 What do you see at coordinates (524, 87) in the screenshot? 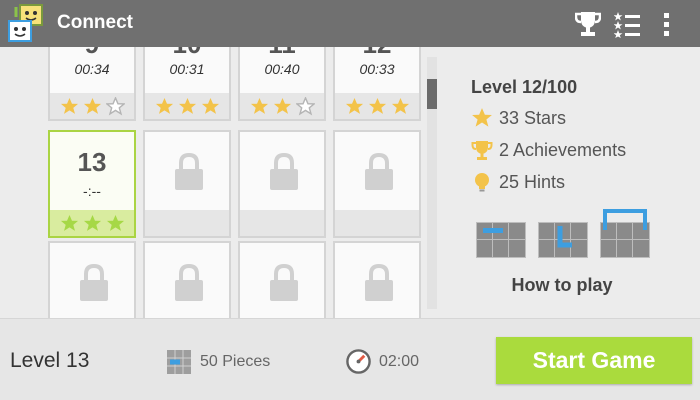
I see `level-progress: Level 12/100` at bounding box center [524, 87].